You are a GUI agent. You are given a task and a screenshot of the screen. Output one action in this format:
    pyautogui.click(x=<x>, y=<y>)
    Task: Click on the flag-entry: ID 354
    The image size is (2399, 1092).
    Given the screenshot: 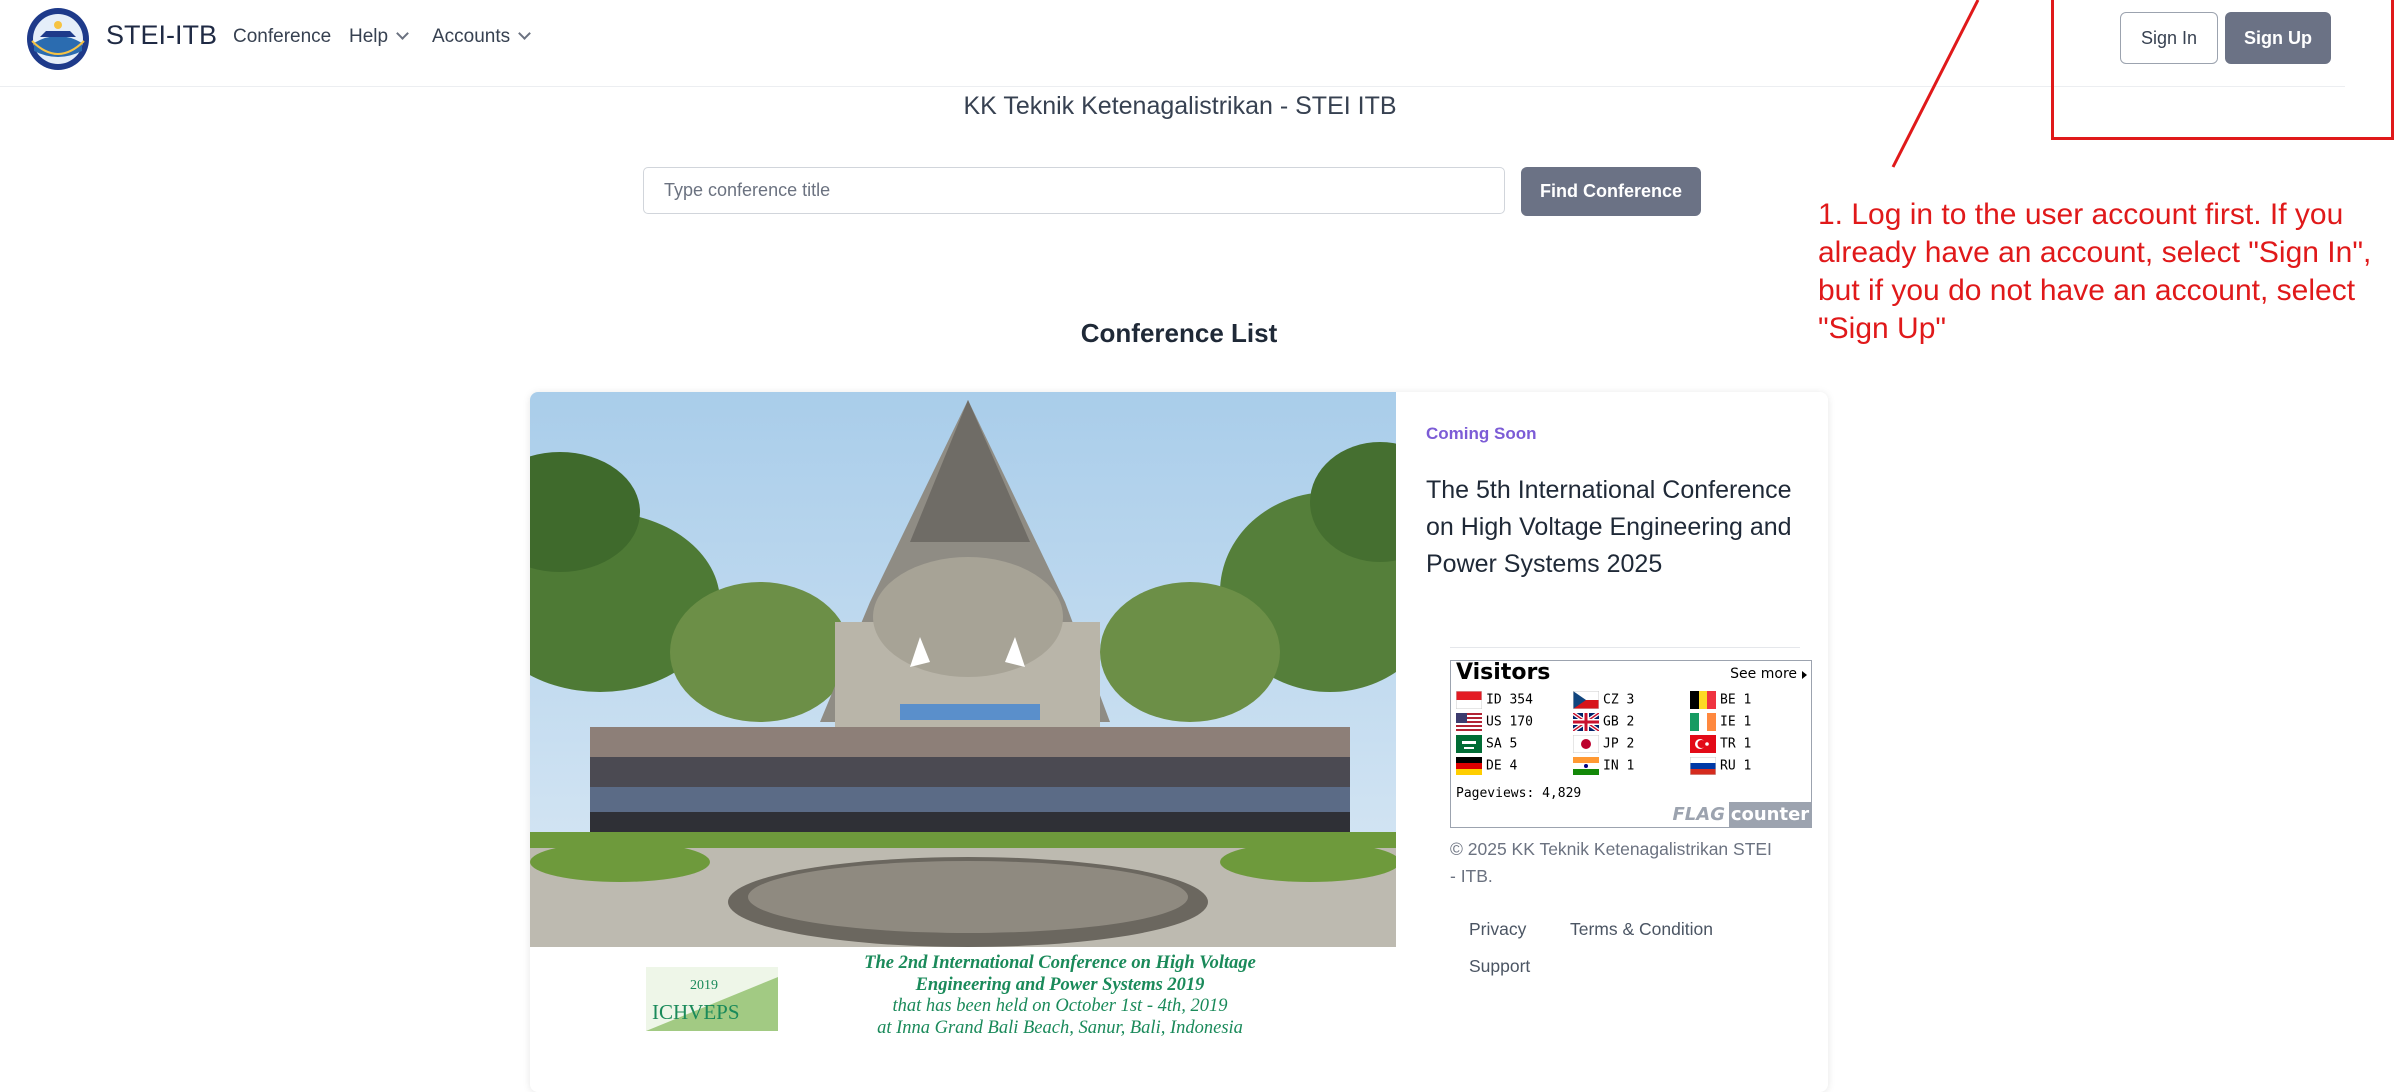 What is the action you would take?
    pyautogui.click(x=1494, y=700)
    